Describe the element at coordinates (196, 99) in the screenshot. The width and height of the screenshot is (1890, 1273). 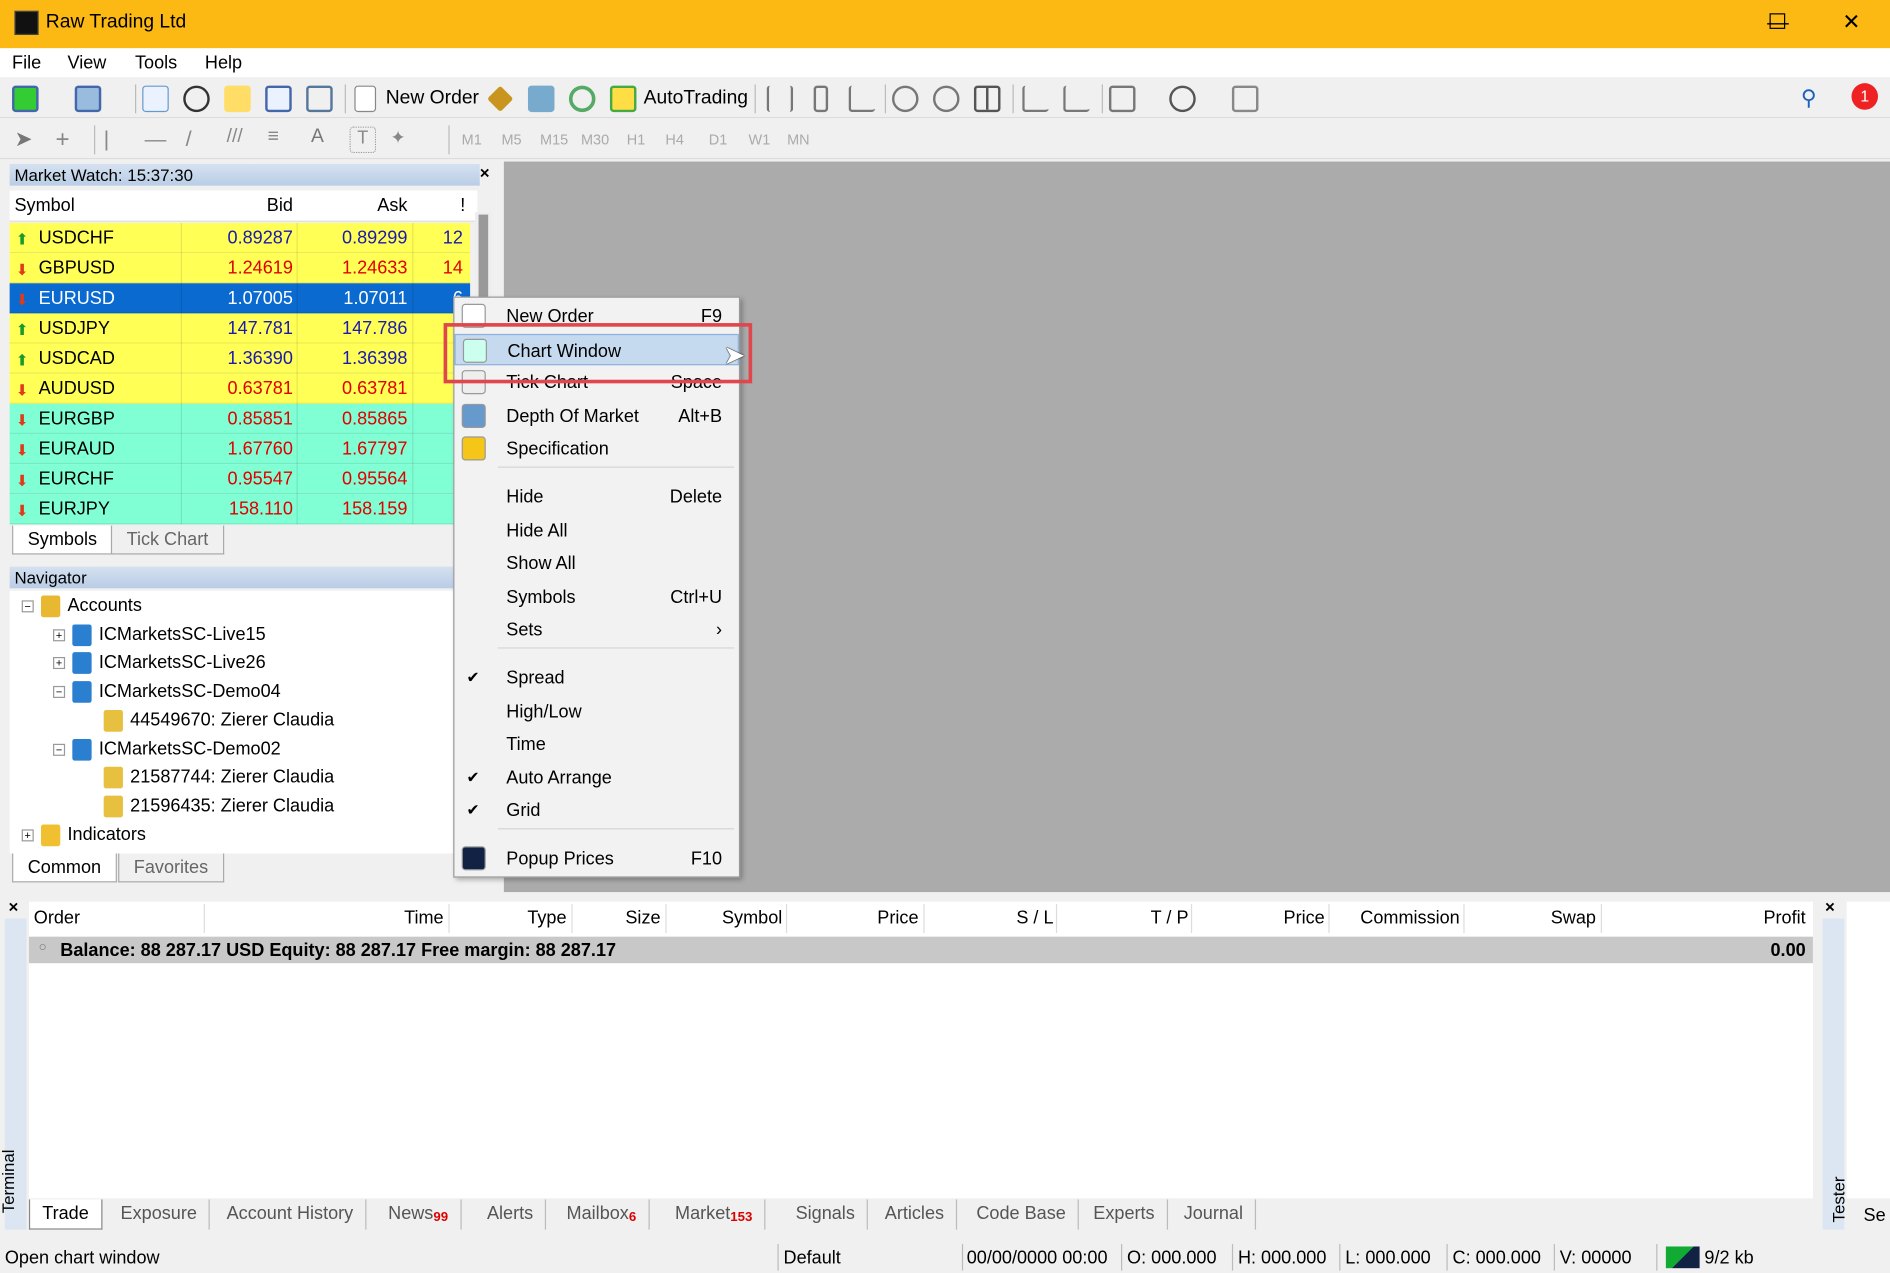
I see `data-window-icon` at that location.